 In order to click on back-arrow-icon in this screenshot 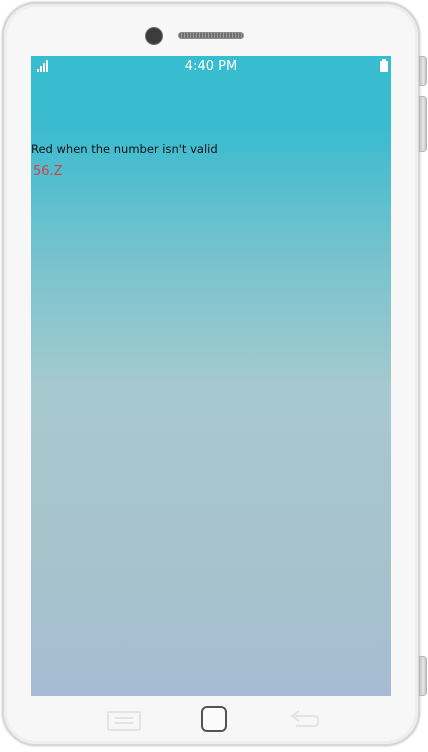, I will do `click(304, 718)`.